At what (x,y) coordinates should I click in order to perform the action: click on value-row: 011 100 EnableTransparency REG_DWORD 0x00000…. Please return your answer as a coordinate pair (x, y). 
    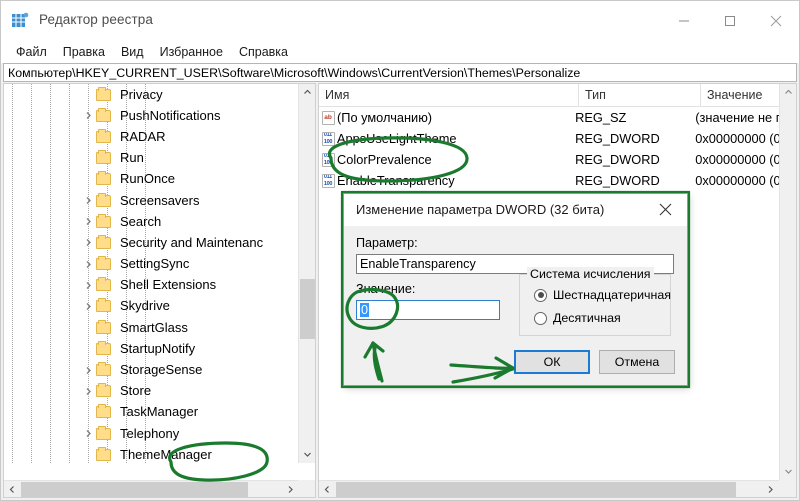
    Looking at the image, I should click on (549, 180).